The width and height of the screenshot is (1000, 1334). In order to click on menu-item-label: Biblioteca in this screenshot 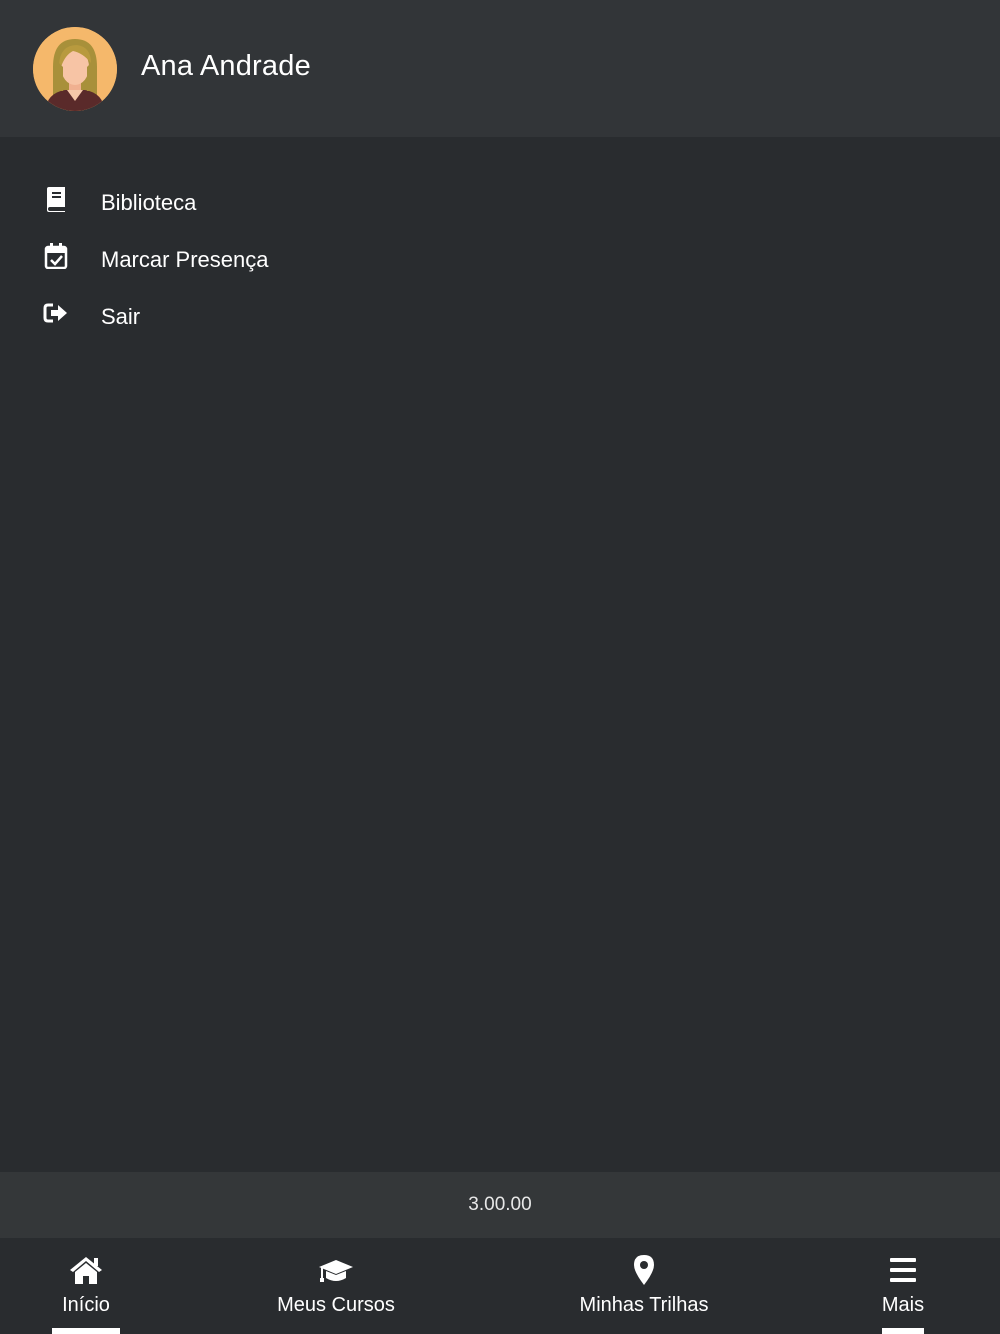, I will do `click(149, 202)`.